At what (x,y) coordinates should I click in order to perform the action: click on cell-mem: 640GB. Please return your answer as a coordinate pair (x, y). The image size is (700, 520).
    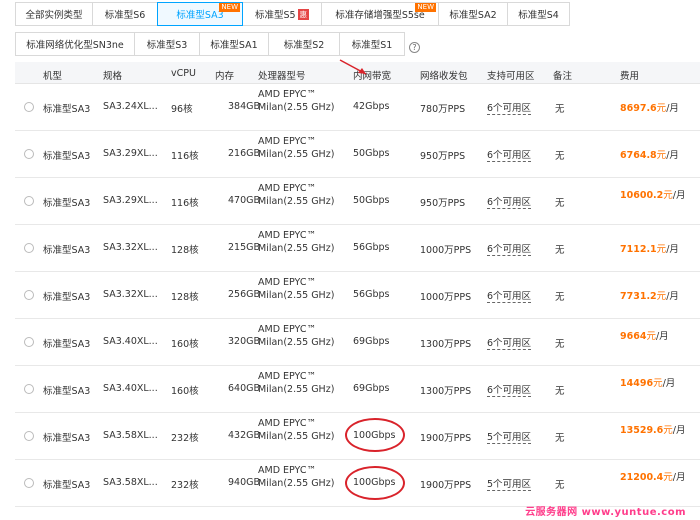
    Looking at the image, I should click on (244, 388).